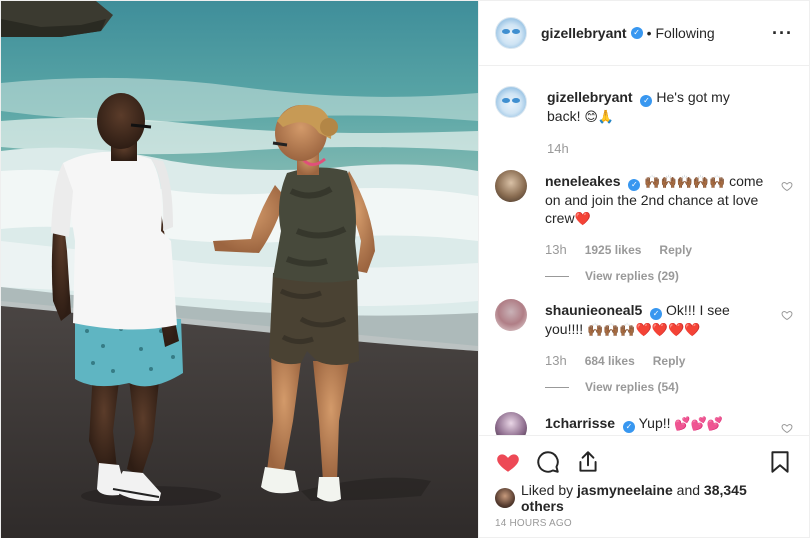  I want to click on author-username: gizellebryant, so click(584, 33).